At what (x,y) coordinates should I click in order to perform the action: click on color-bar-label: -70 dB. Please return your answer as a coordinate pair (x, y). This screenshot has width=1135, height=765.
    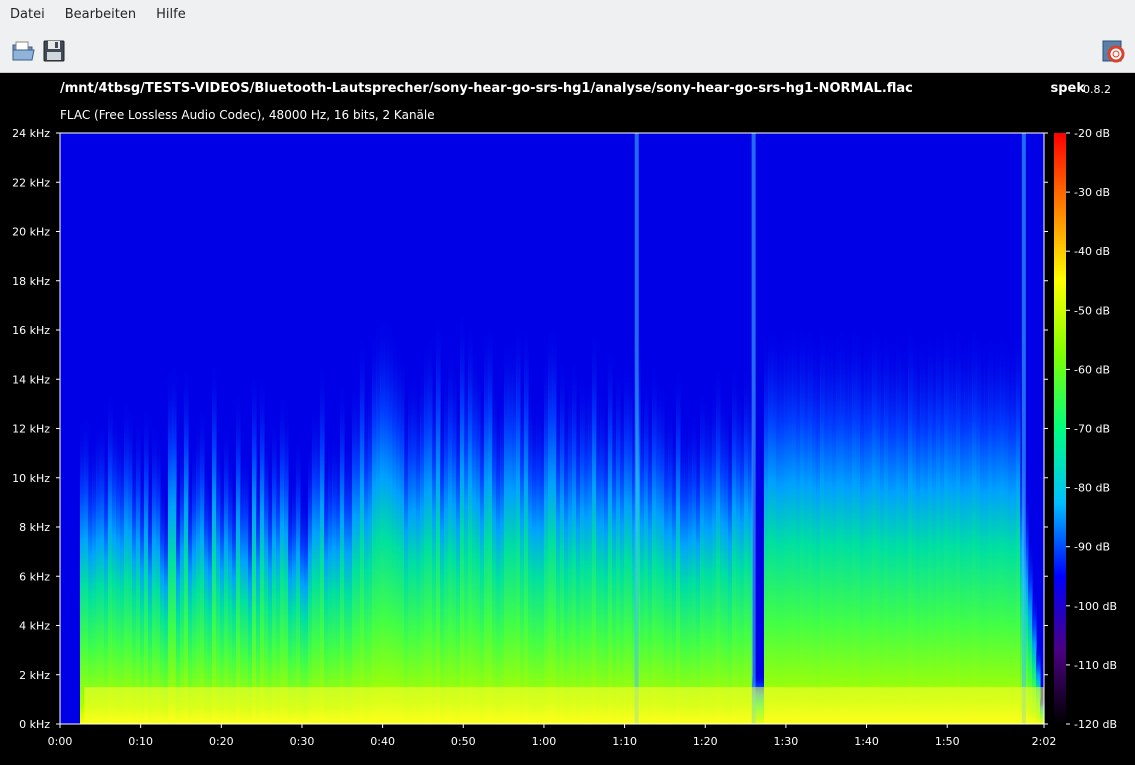
    Looking at the image, I should click on (1092, 429).